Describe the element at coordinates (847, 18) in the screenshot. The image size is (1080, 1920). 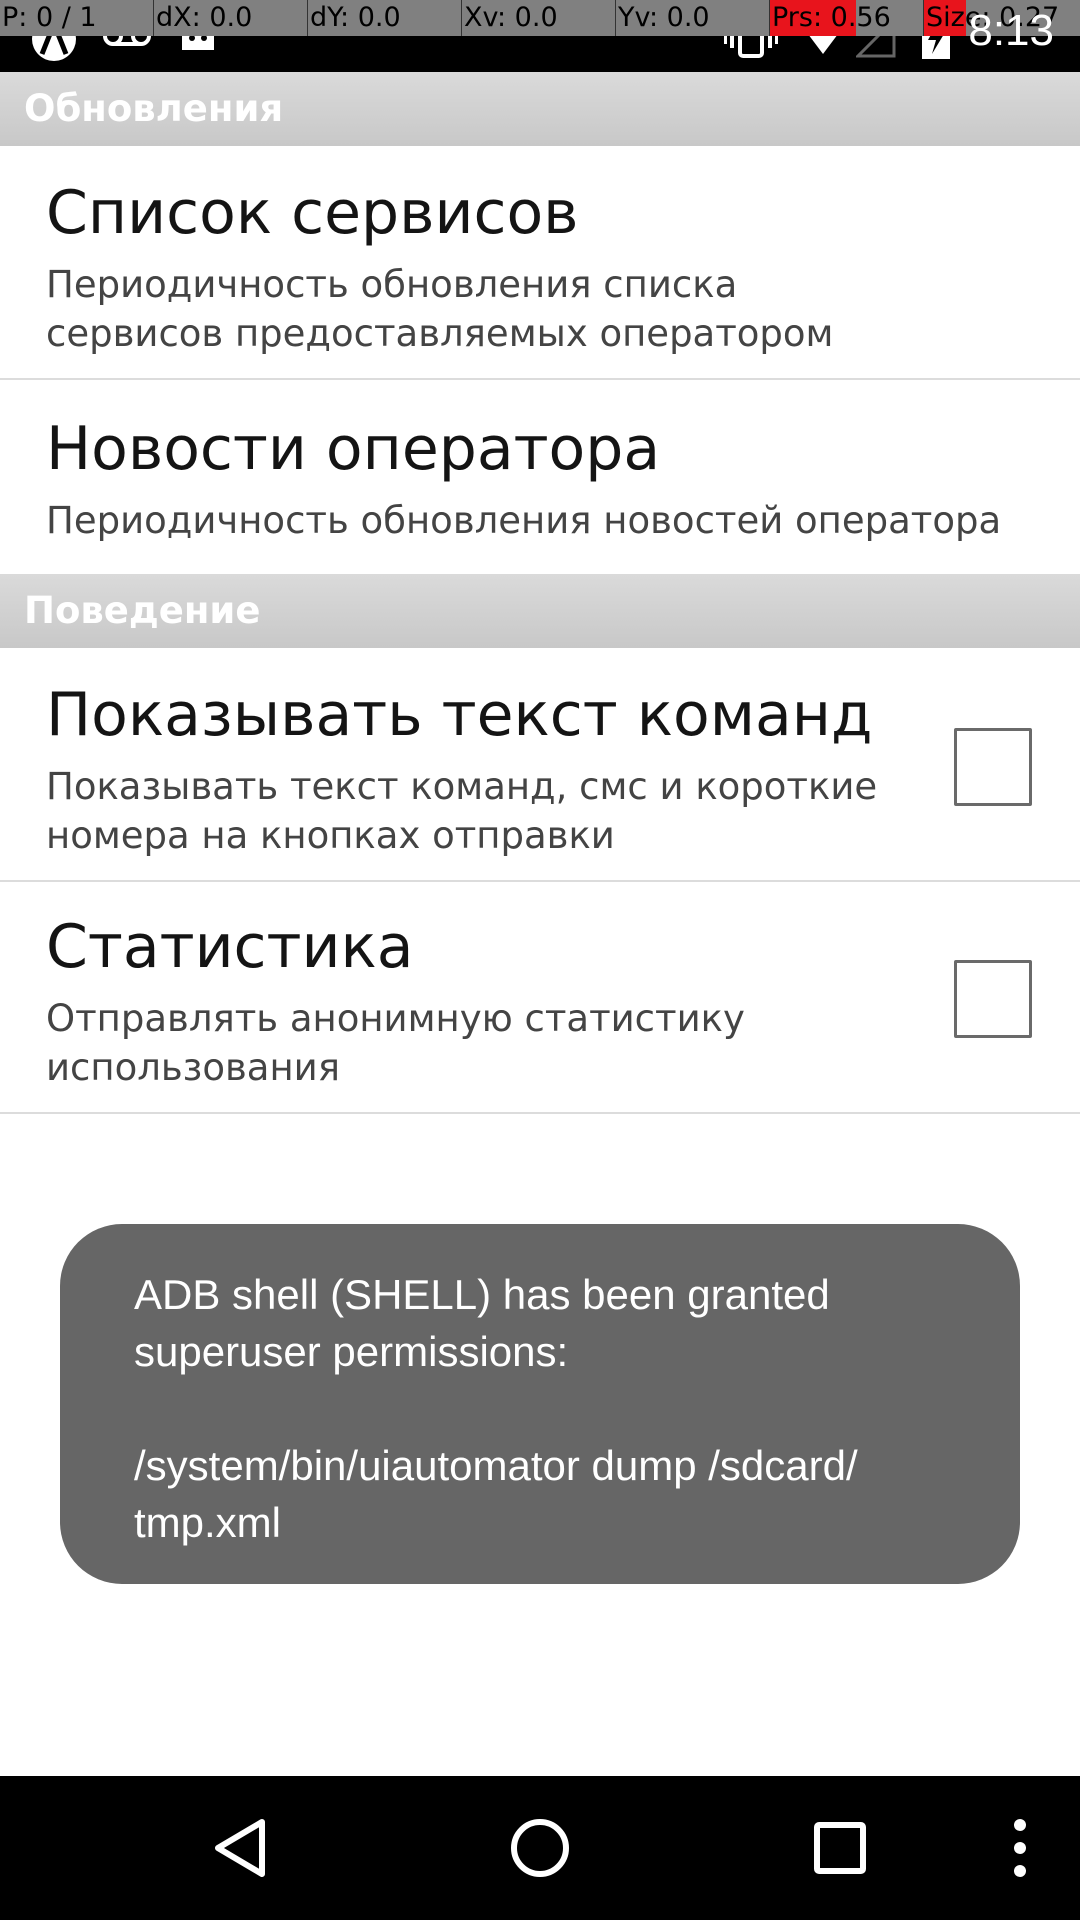
I see `debug-pressure: Prs: 0.56` at that location.